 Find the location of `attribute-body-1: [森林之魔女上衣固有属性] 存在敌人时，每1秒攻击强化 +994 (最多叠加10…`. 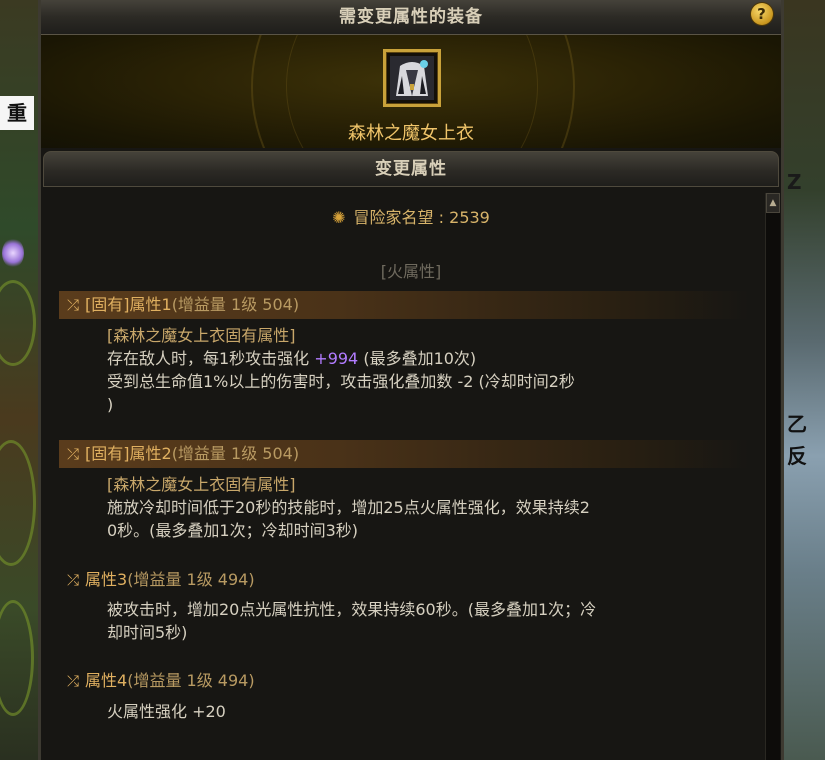

attribute-body-1: [森林之魔女上衣固有属性] 存在敌人时，每1秒攻击强化 +994 (最多叠加10… is located at coordinates (422, 370).